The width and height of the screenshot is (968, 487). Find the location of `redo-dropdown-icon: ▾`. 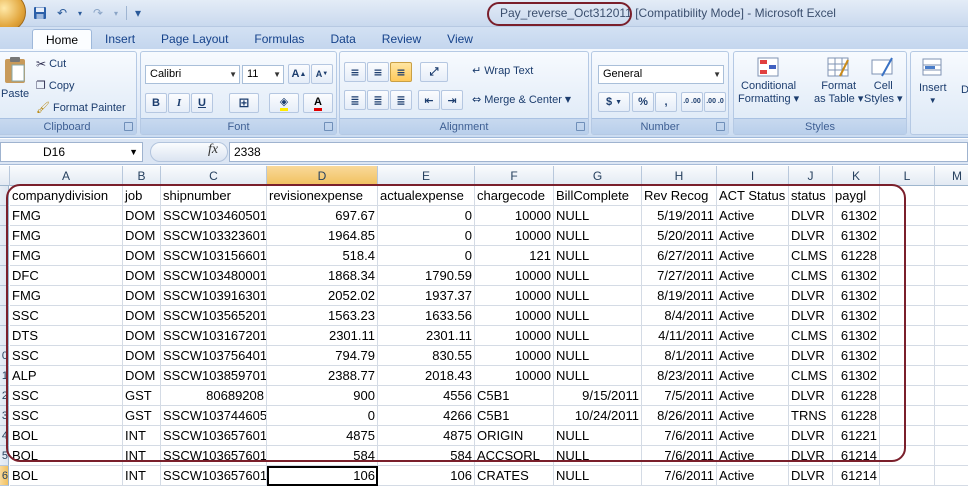

redo-dropdown-icon: ▾ is located at coordinates (116, 13).